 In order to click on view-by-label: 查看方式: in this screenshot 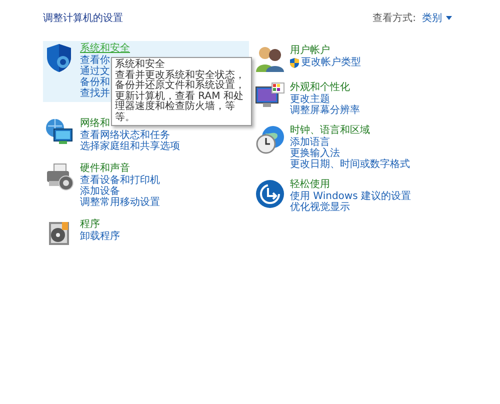, I will do `click(394, 18)`.